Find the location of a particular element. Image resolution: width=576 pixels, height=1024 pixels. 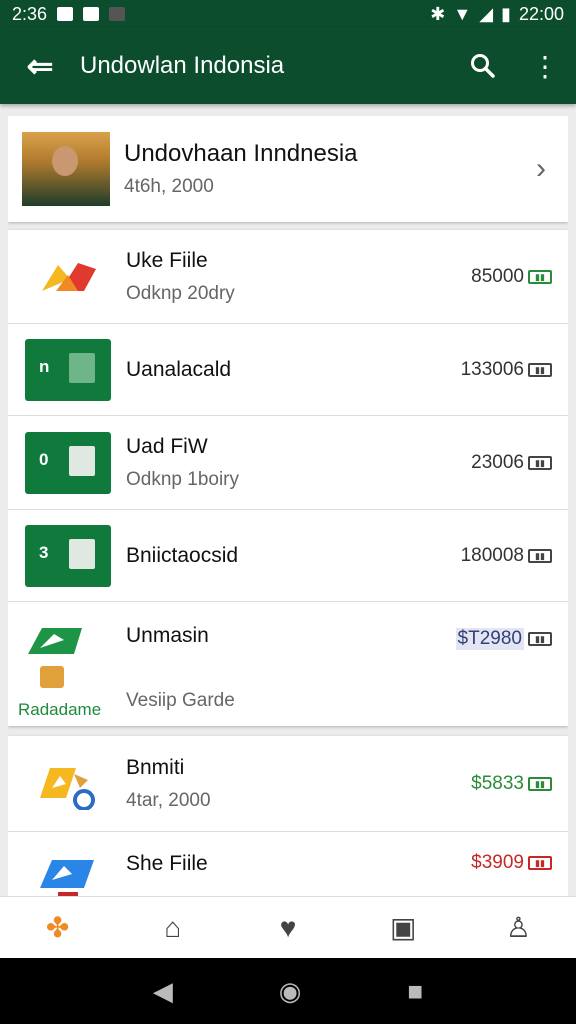

wifi-icon: ▼ is located at coordinates (462, 13).